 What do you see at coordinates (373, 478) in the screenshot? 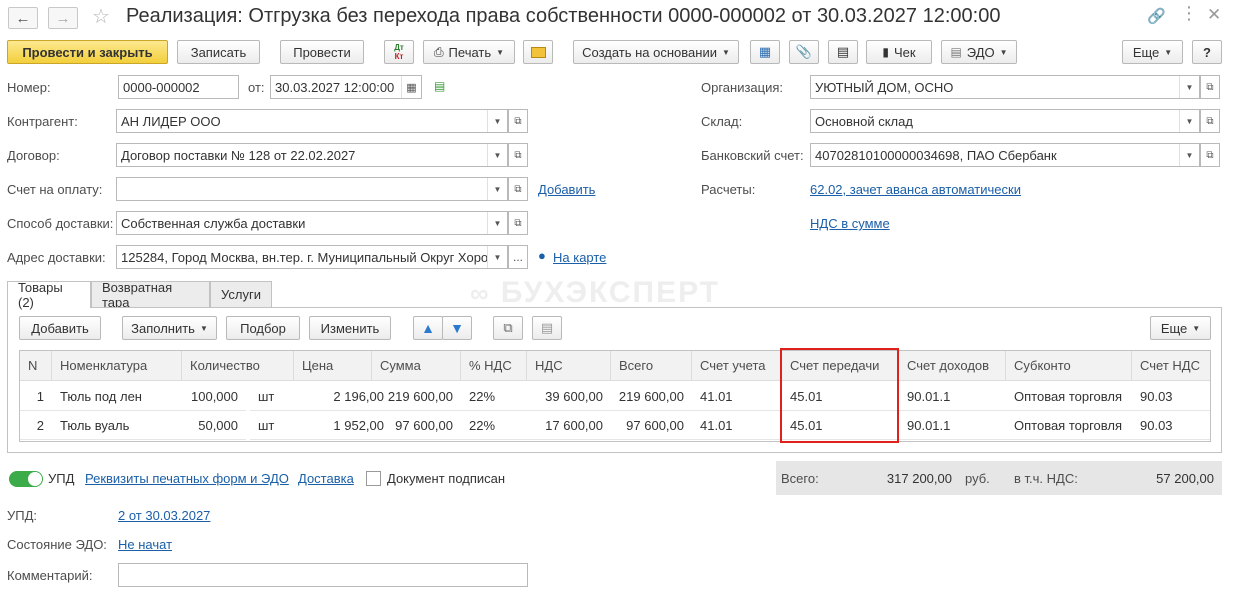
I see `signed-checkbox` at bounding box center [373, 478].